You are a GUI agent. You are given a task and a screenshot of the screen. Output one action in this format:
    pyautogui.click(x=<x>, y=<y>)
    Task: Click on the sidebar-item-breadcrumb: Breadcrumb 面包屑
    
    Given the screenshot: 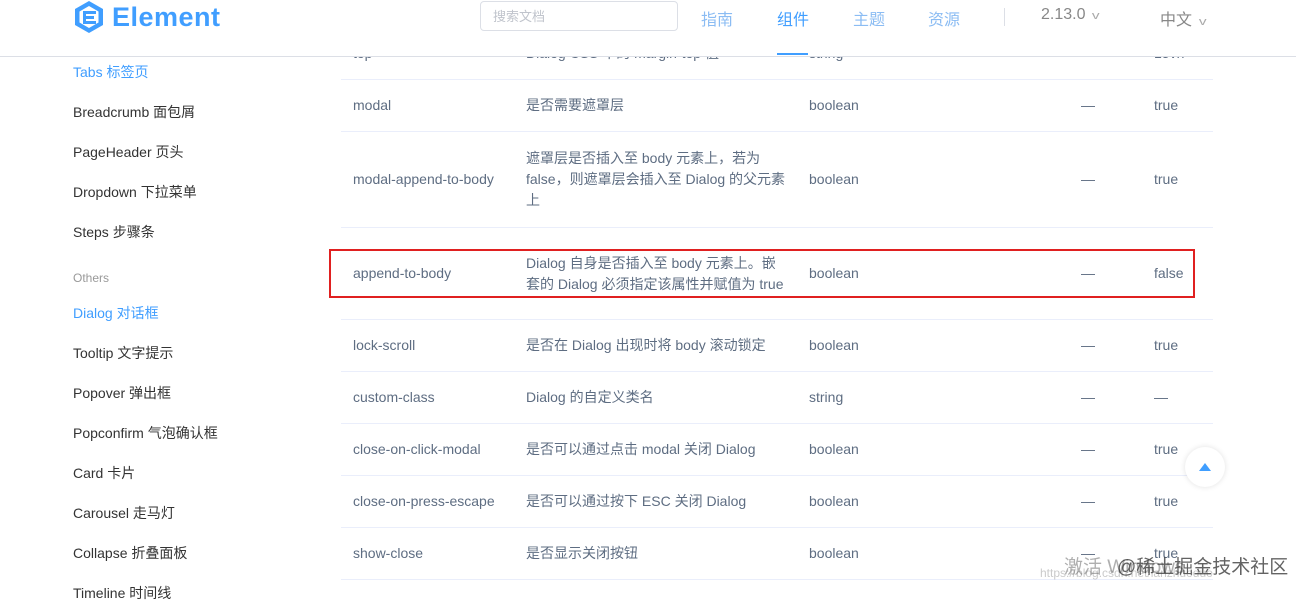 What is the action you would take?
    pyautogui.click(x=134, y=112)
    